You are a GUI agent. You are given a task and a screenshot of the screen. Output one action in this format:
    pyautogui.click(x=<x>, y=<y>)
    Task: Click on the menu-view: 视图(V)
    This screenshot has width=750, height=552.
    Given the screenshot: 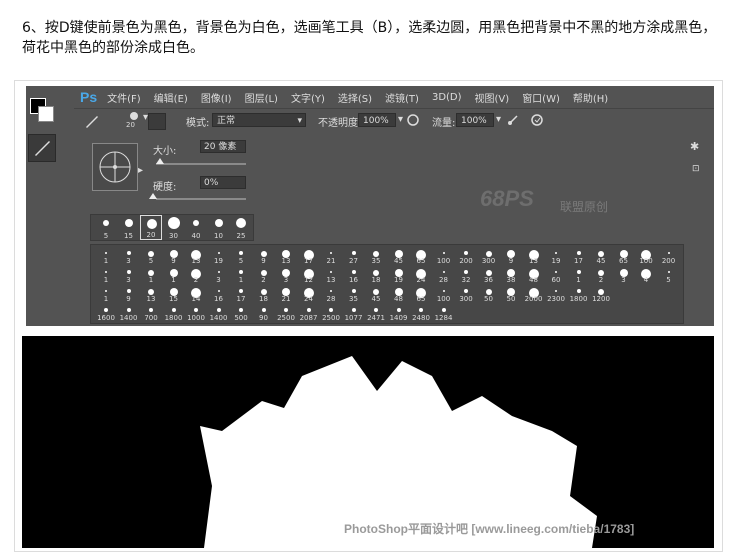 What is the action you would take?
    pyautogui.click(x=492, y=97)
    